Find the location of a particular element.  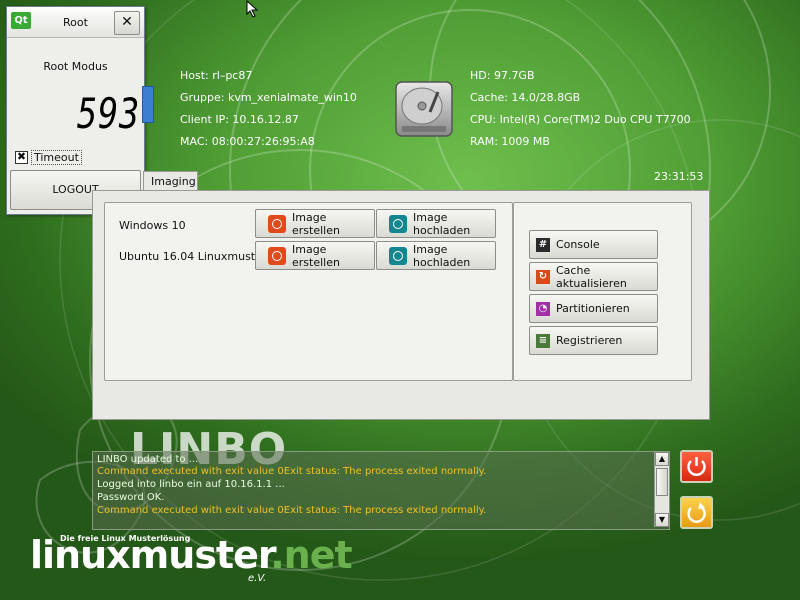

partition-label: Partitionieren is located at coordinates (593, 308).